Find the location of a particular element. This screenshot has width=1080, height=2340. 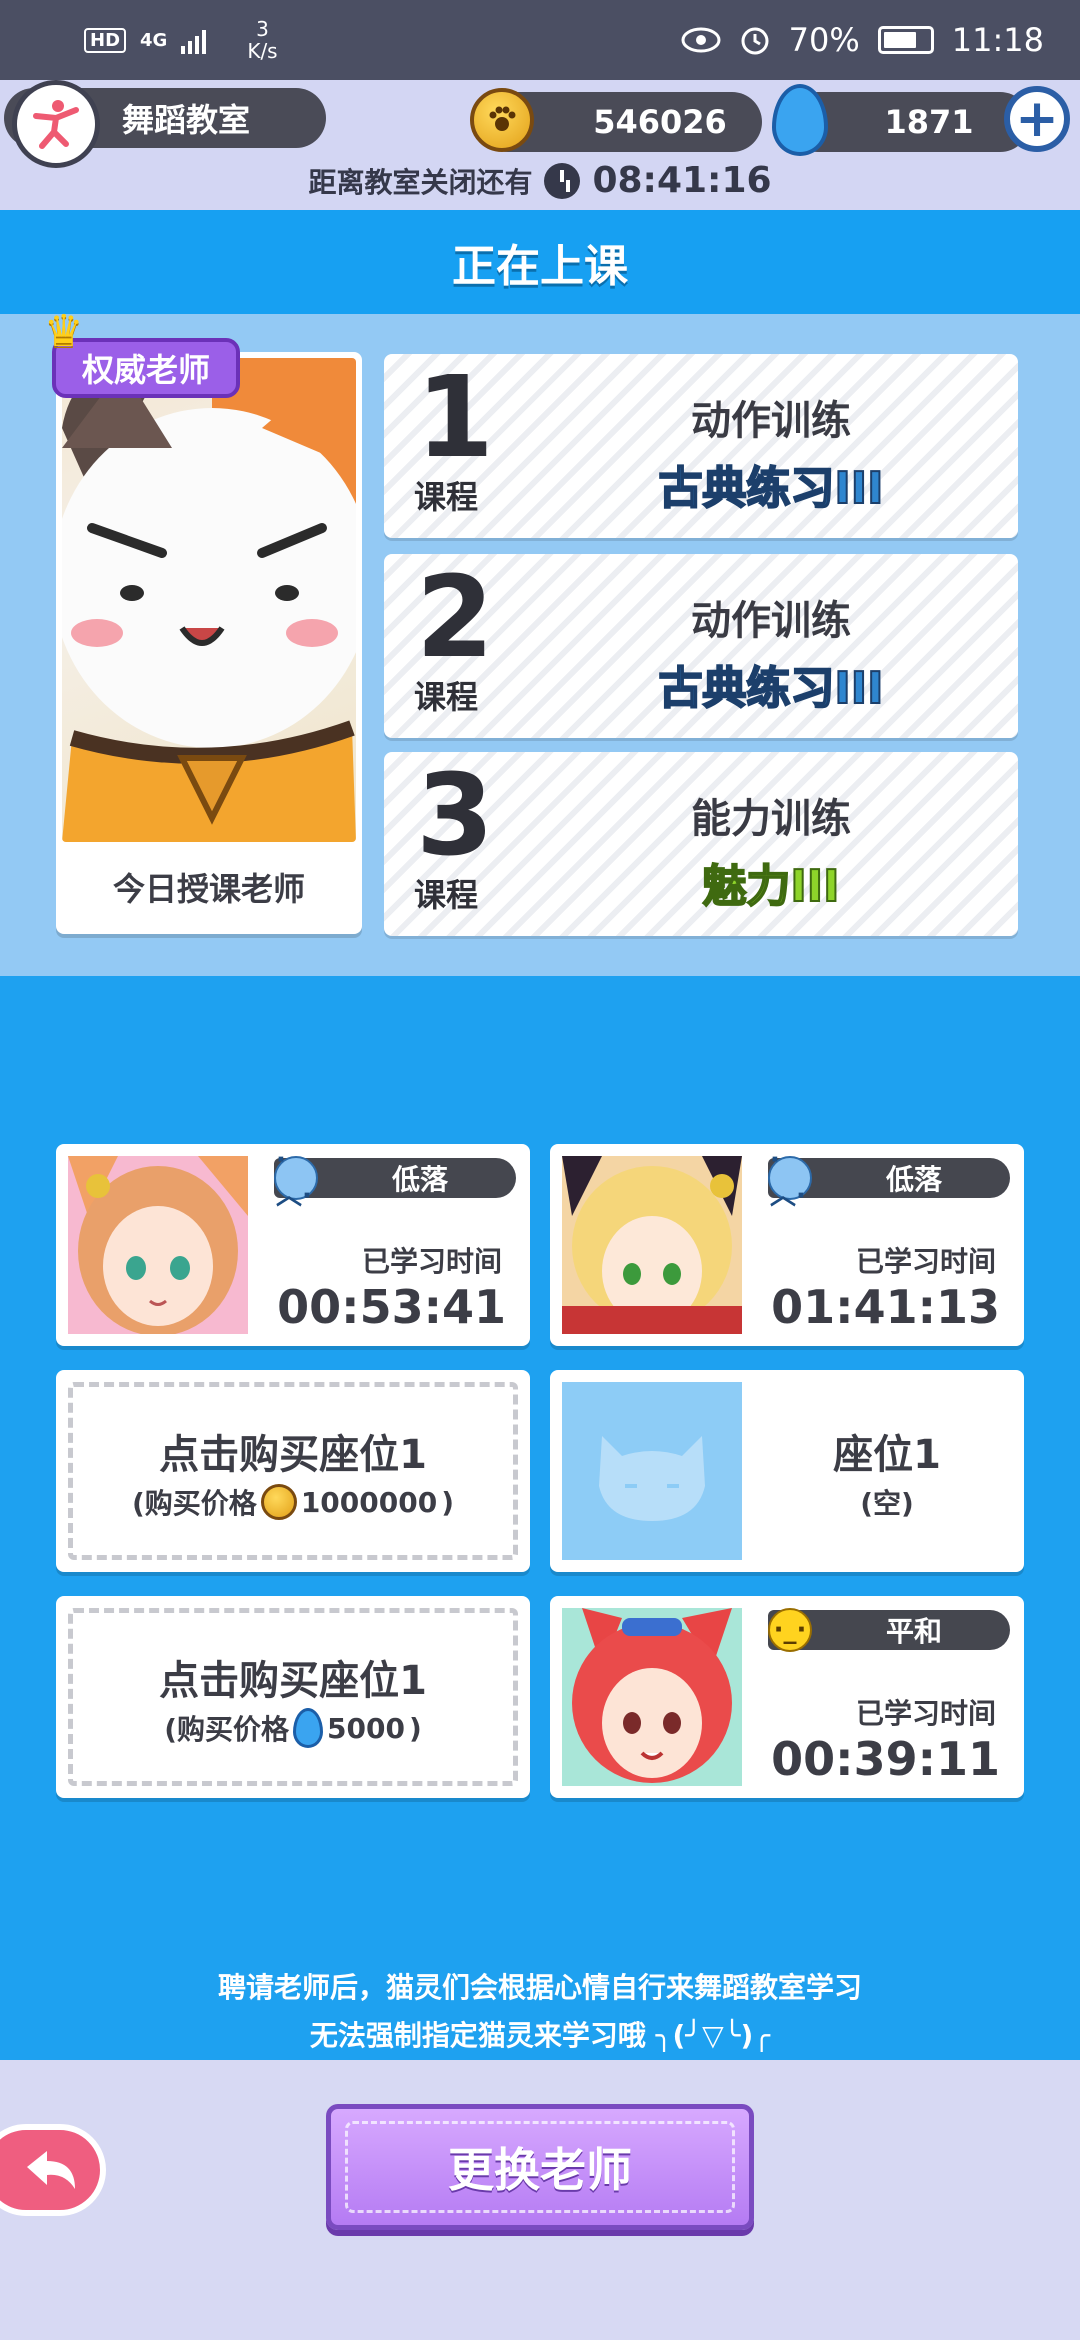

course-name: 魅力III is located at coordinates (770, 886).